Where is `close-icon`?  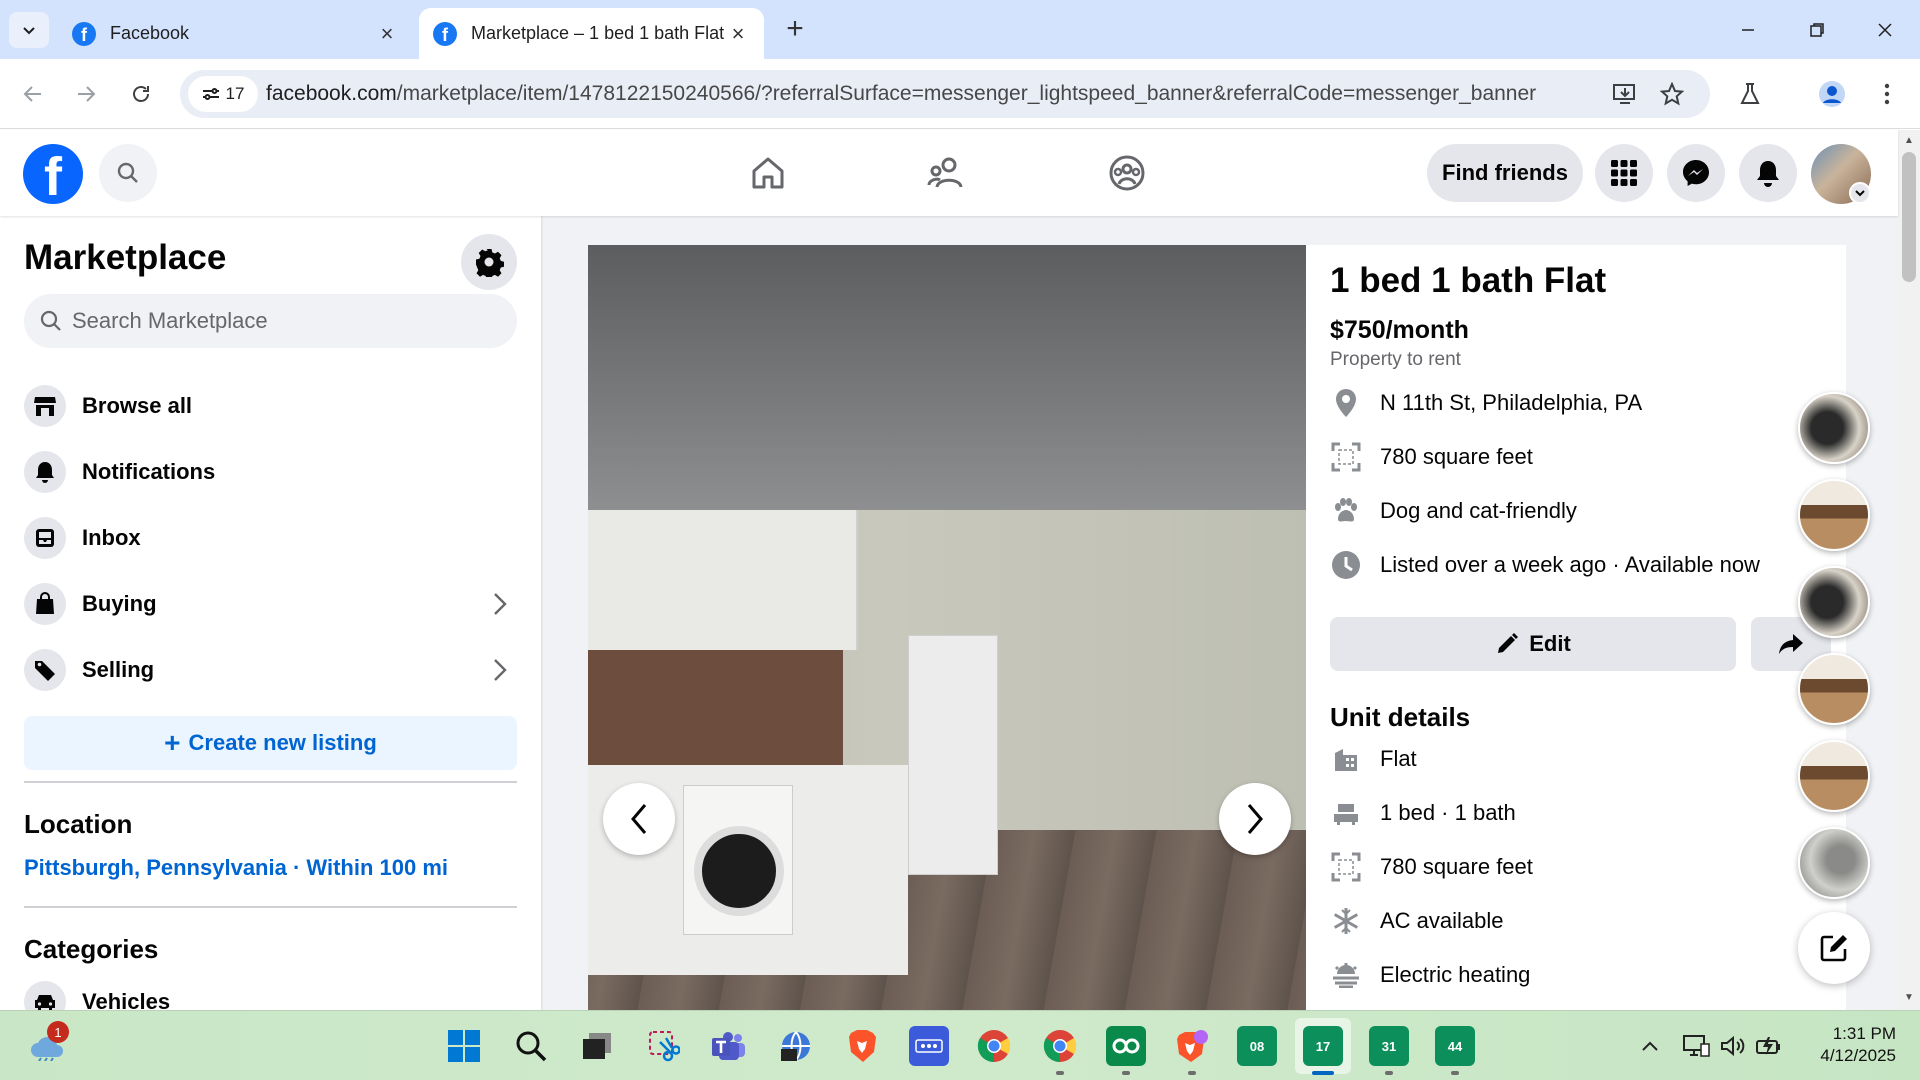 close-icon is located at coordinates (1885, 30).